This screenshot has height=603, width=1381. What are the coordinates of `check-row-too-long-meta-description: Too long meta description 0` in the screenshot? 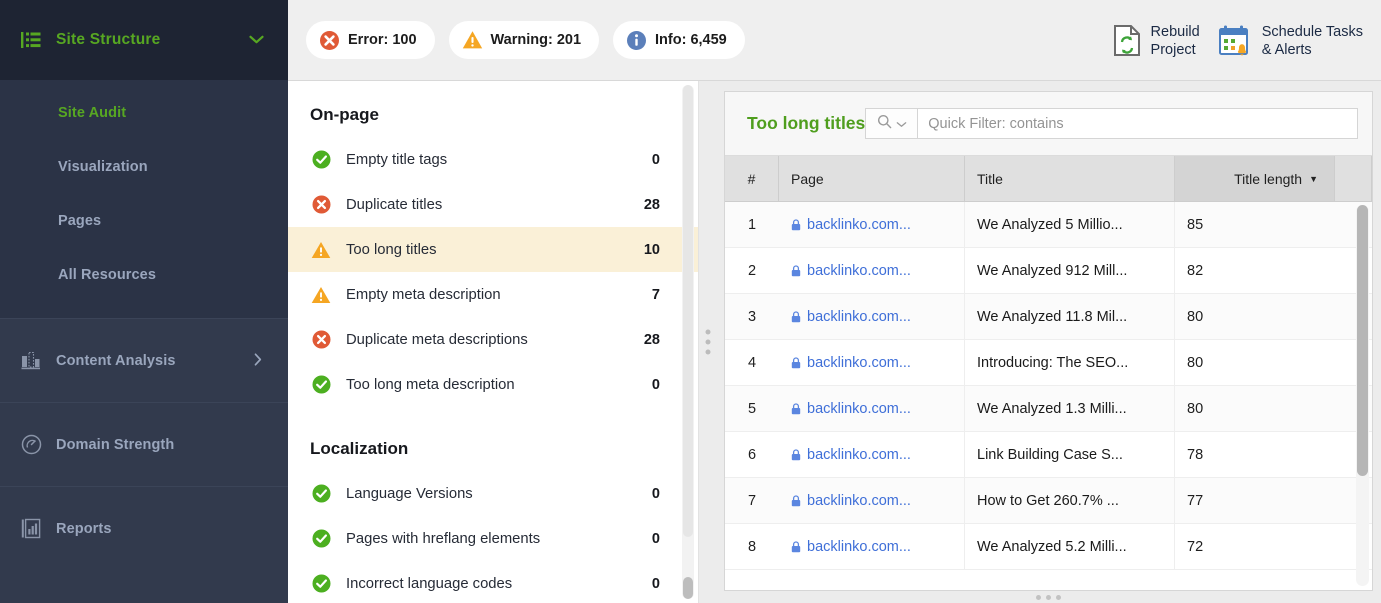 It's located at (493, 384).